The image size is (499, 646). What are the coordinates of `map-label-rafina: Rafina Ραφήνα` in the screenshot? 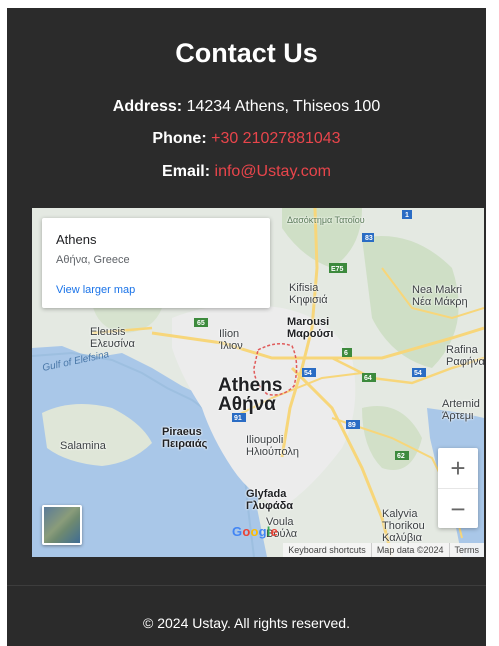 It's located at (465, 356).